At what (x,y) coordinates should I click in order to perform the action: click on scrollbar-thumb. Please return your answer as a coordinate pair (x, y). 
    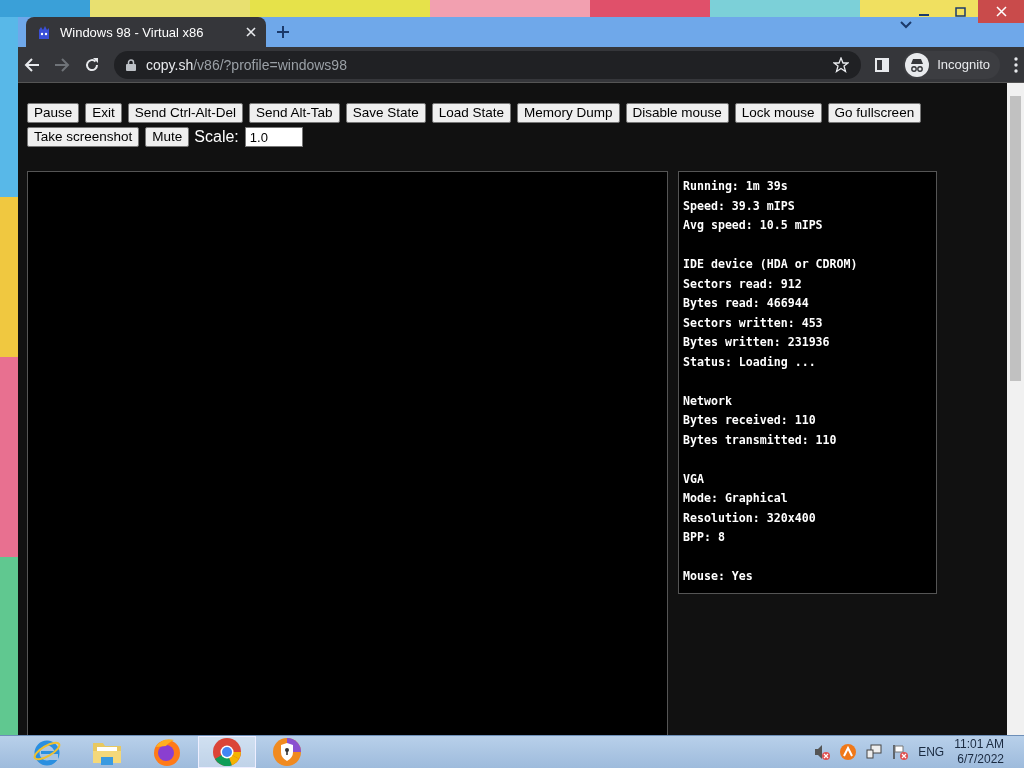
    Looking at the image, I should click on (1015, 238).